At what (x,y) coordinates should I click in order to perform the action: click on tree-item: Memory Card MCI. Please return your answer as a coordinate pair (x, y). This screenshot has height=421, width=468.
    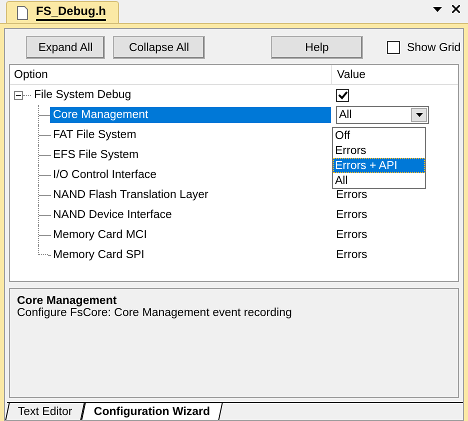
    Looking at the image, I should click on (190, 235).